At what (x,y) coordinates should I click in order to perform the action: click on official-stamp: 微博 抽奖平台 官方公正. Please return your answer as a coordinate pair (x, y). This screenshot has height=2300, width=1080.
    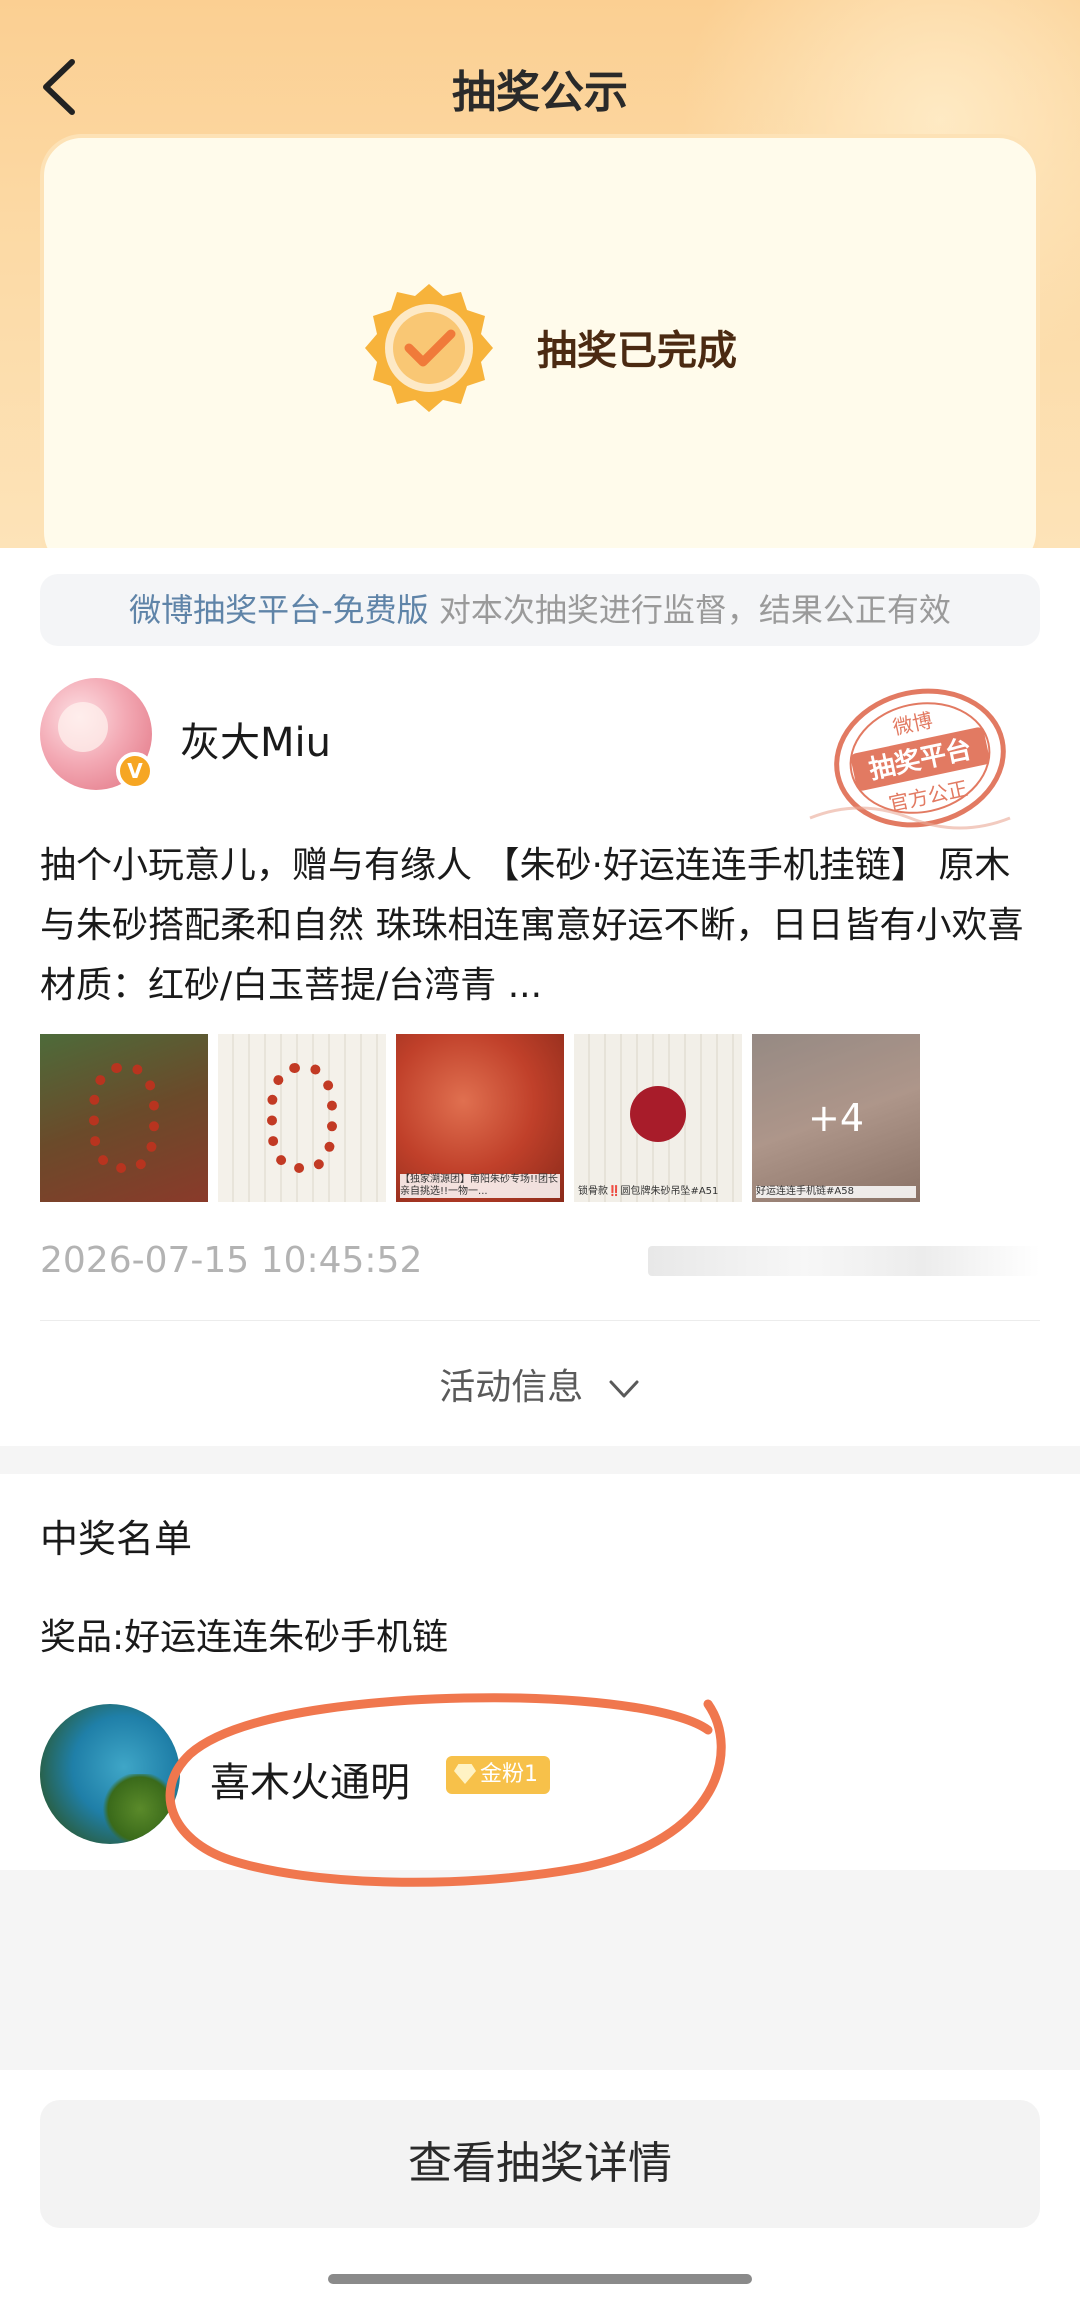
    Looking at the image, I should click on (920, 758).